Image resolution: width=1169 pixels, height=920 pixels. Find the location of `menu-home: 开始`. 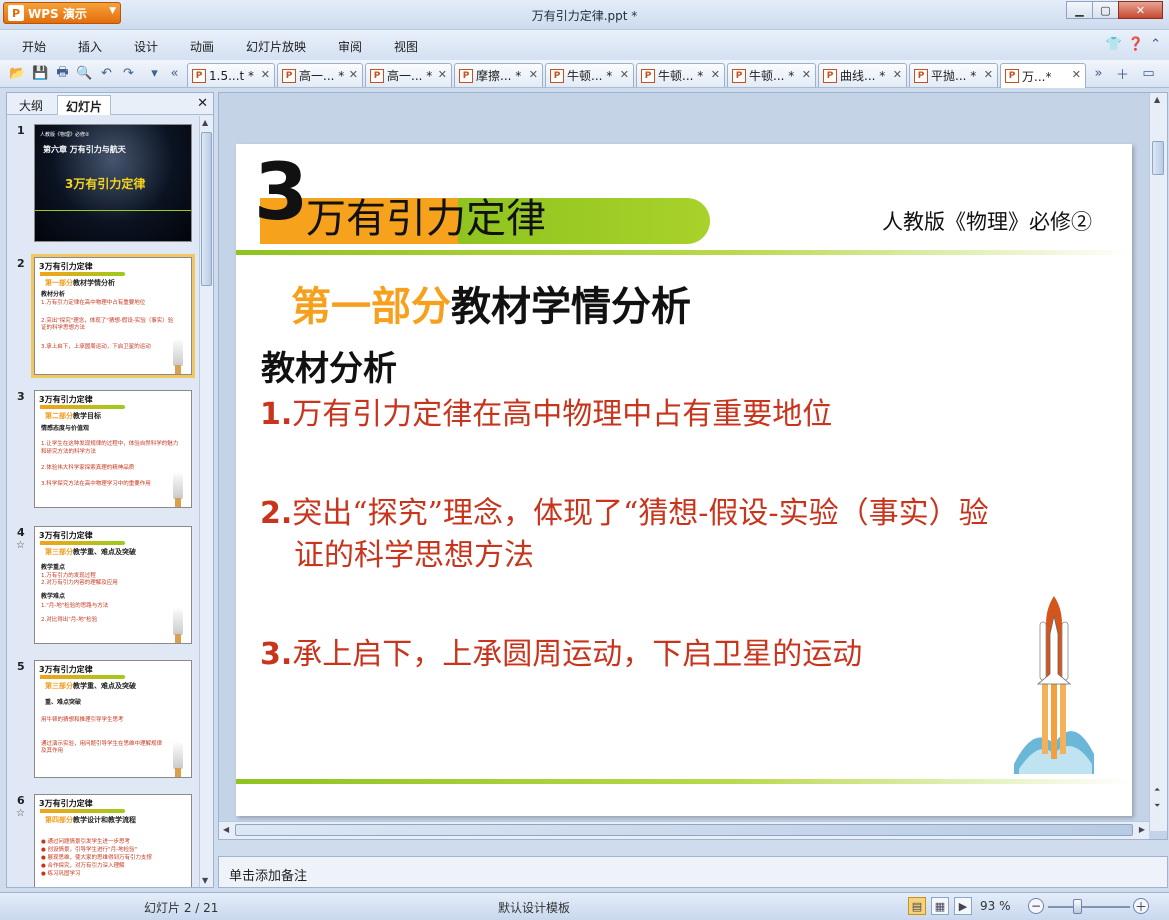

menu-home: 开始 is located at coordinates (34, 46).